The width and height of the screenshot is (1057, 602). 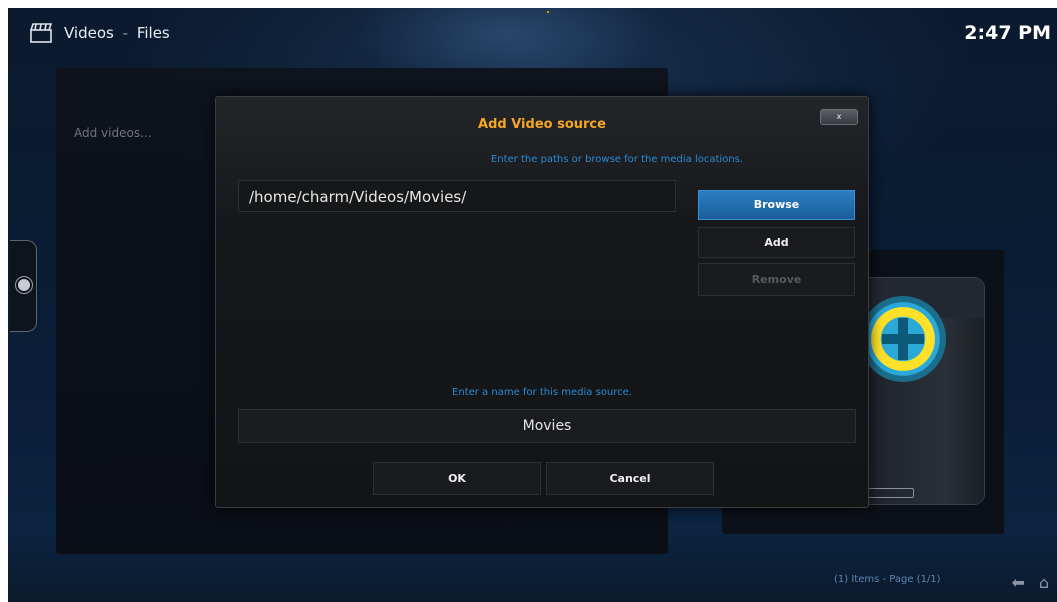 What do you see at coordinates (153, 33) in the screenshot?
I see `breadcrumb-page: Files` at bounding box center [153, 33].